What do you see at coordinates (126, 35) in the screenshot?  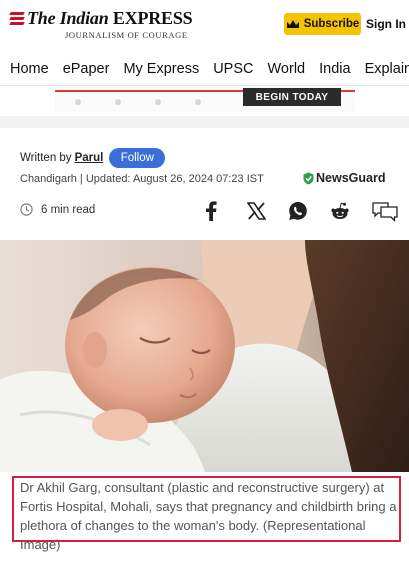 I see `logo-tagline: JOURNALISM OF COURAGE` at bounding box center [126, 35].